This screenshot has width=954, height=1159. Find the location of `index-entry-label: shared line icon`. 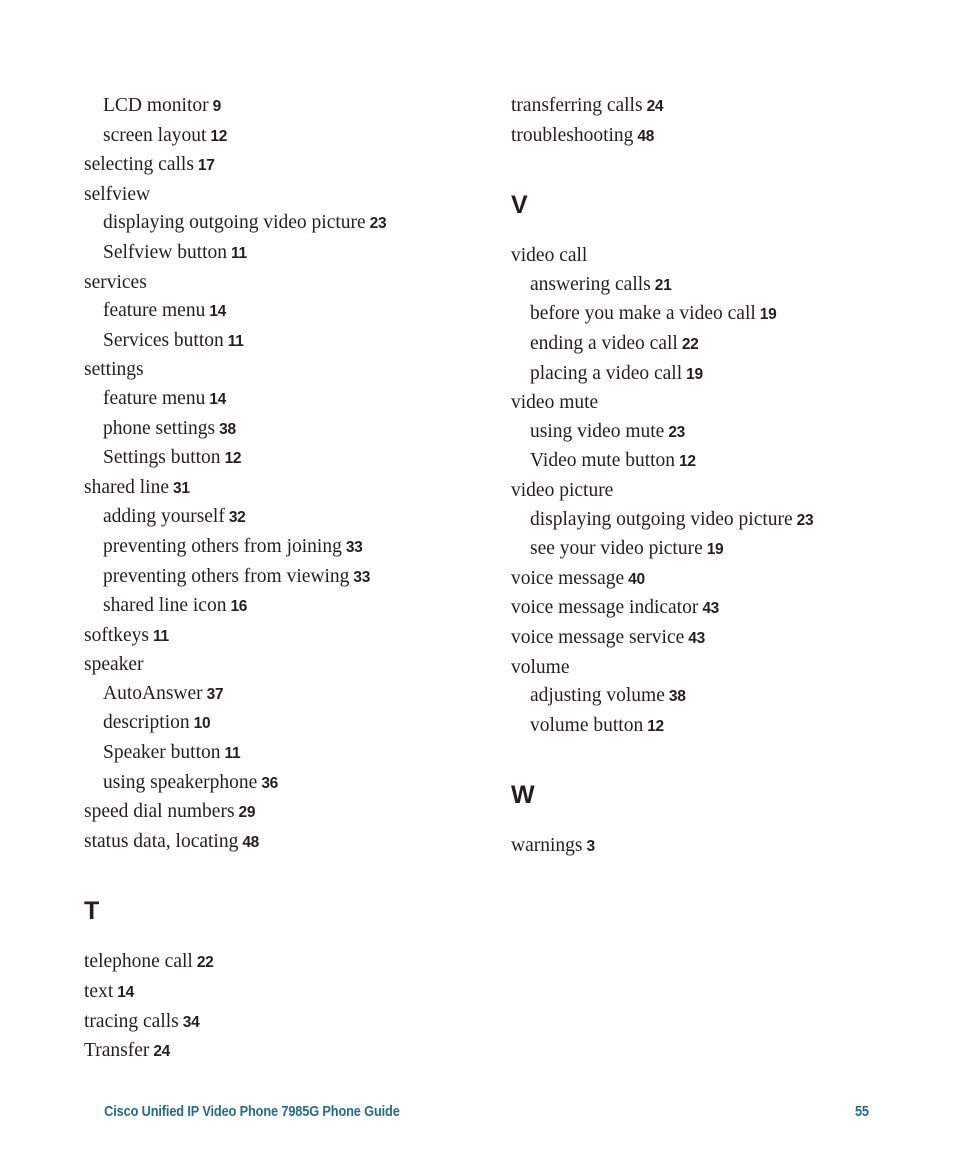

index-entry-label: shared line icon is located at coordinates (165, 606).